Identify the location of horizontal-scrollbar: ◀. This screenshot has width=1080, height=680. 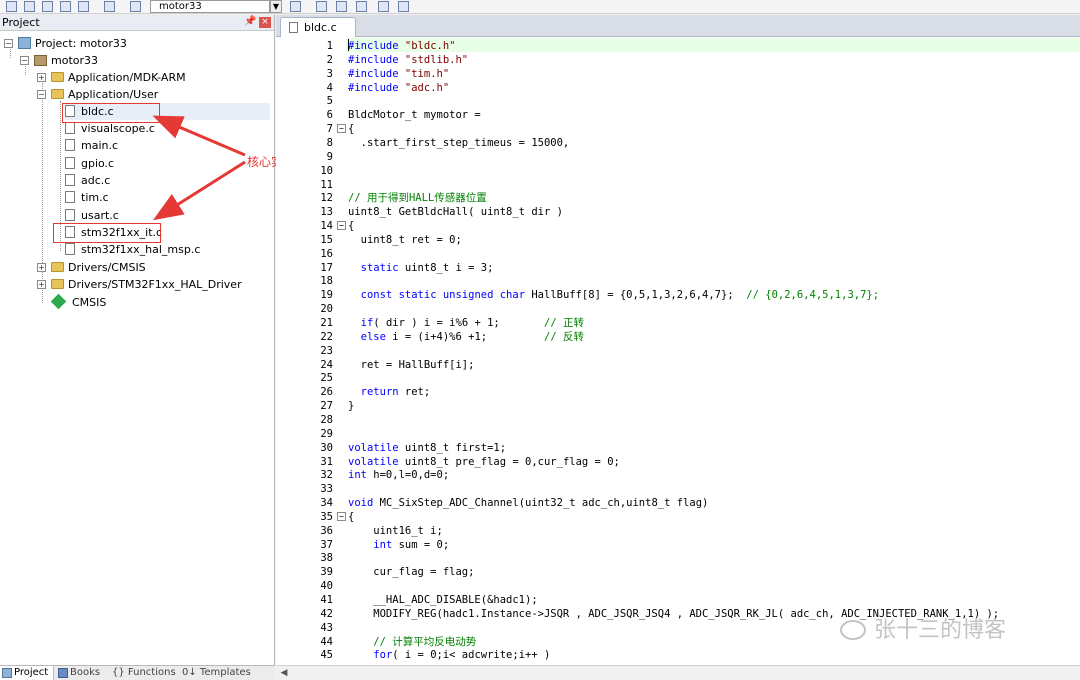
(678, 672).